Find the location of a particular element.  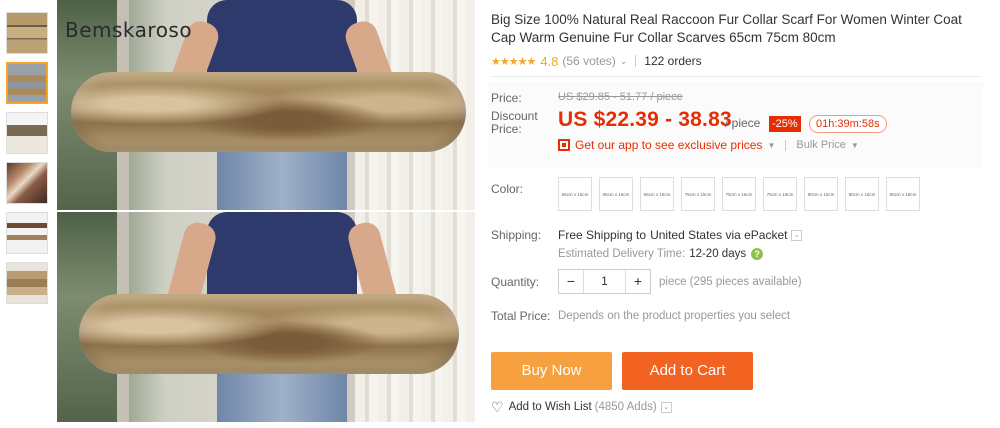

shipping-method: United States via ePacket is located at coordinates (719, 235).